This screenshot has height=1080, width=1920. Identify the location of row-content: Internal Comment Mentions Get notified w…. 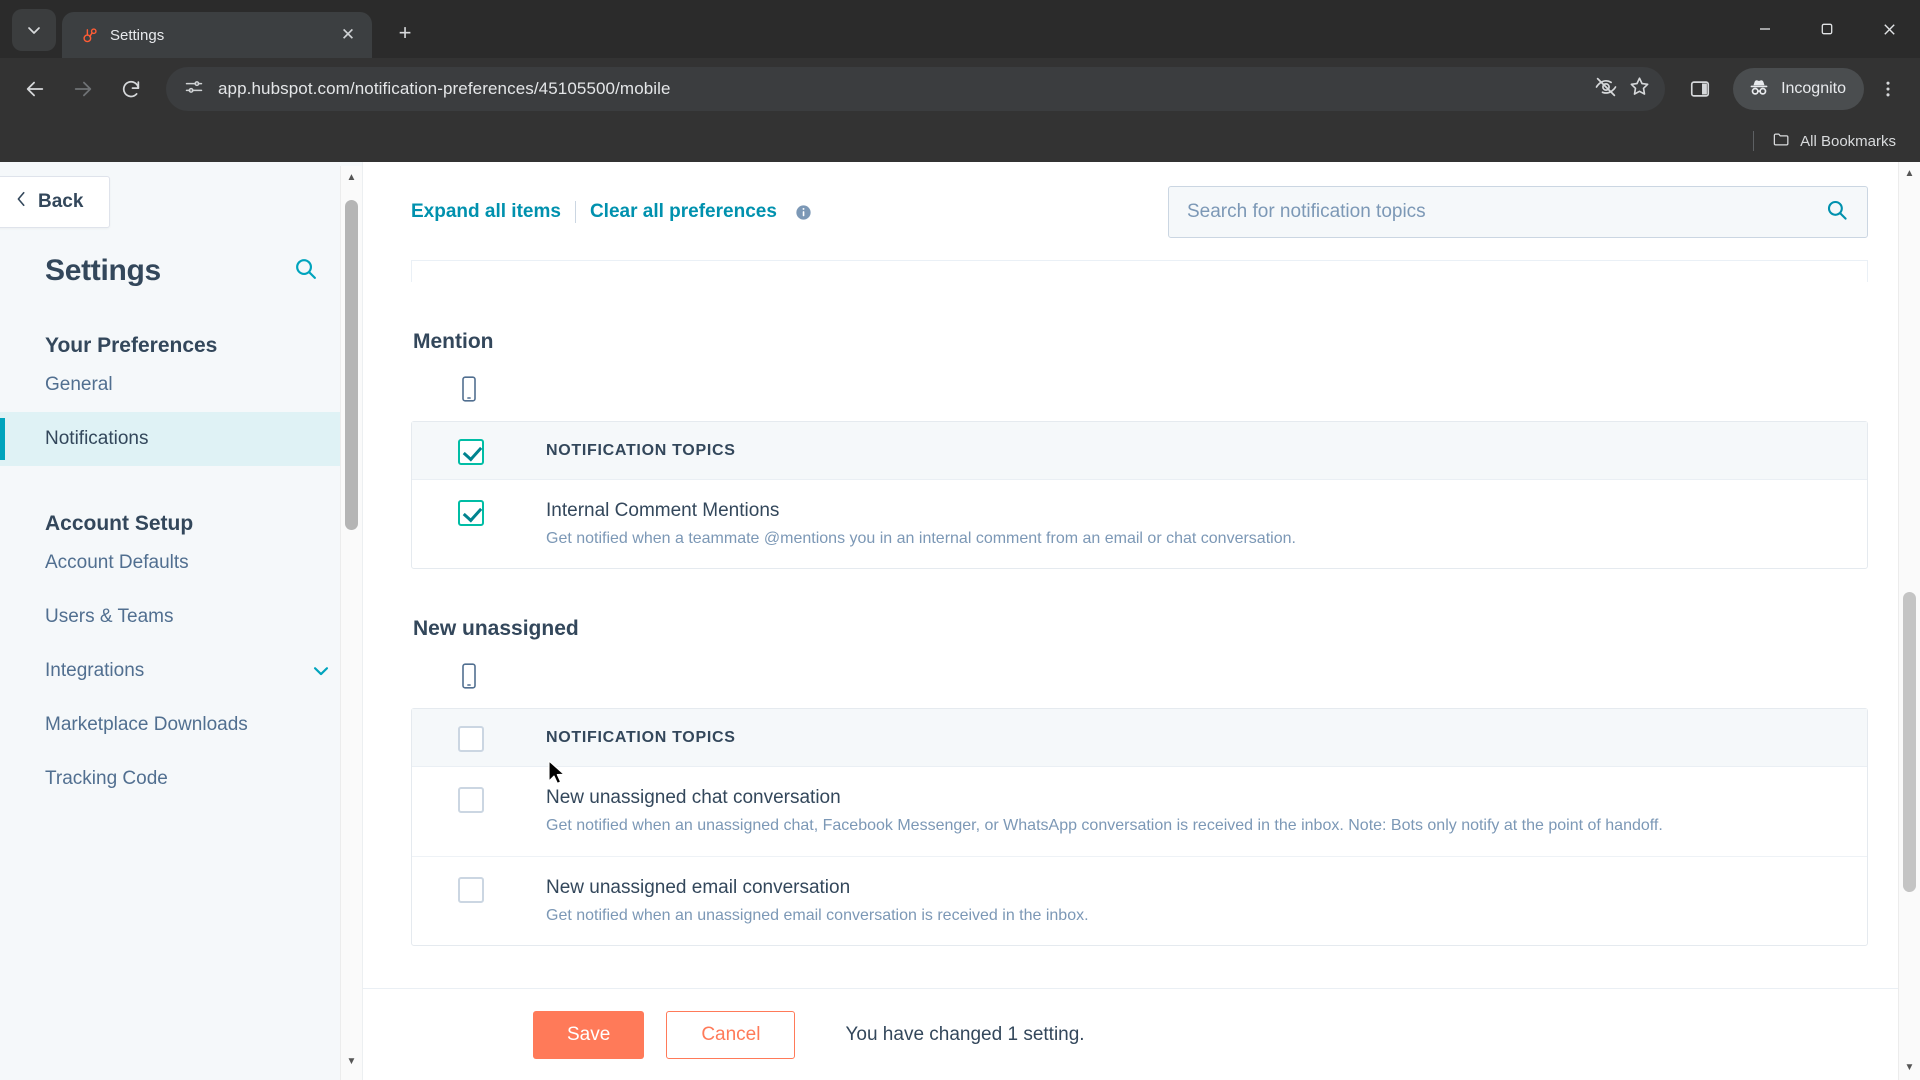
(1183, 524).